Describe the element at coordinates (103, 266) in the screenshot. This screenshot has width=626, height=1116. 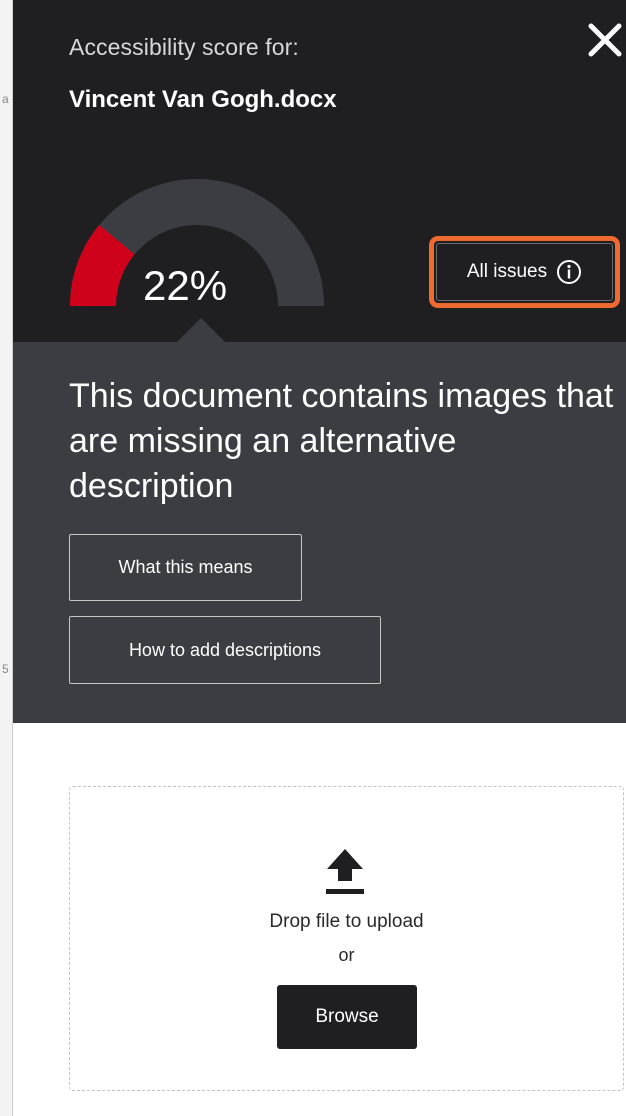
I see `gauge-fill` at that location.